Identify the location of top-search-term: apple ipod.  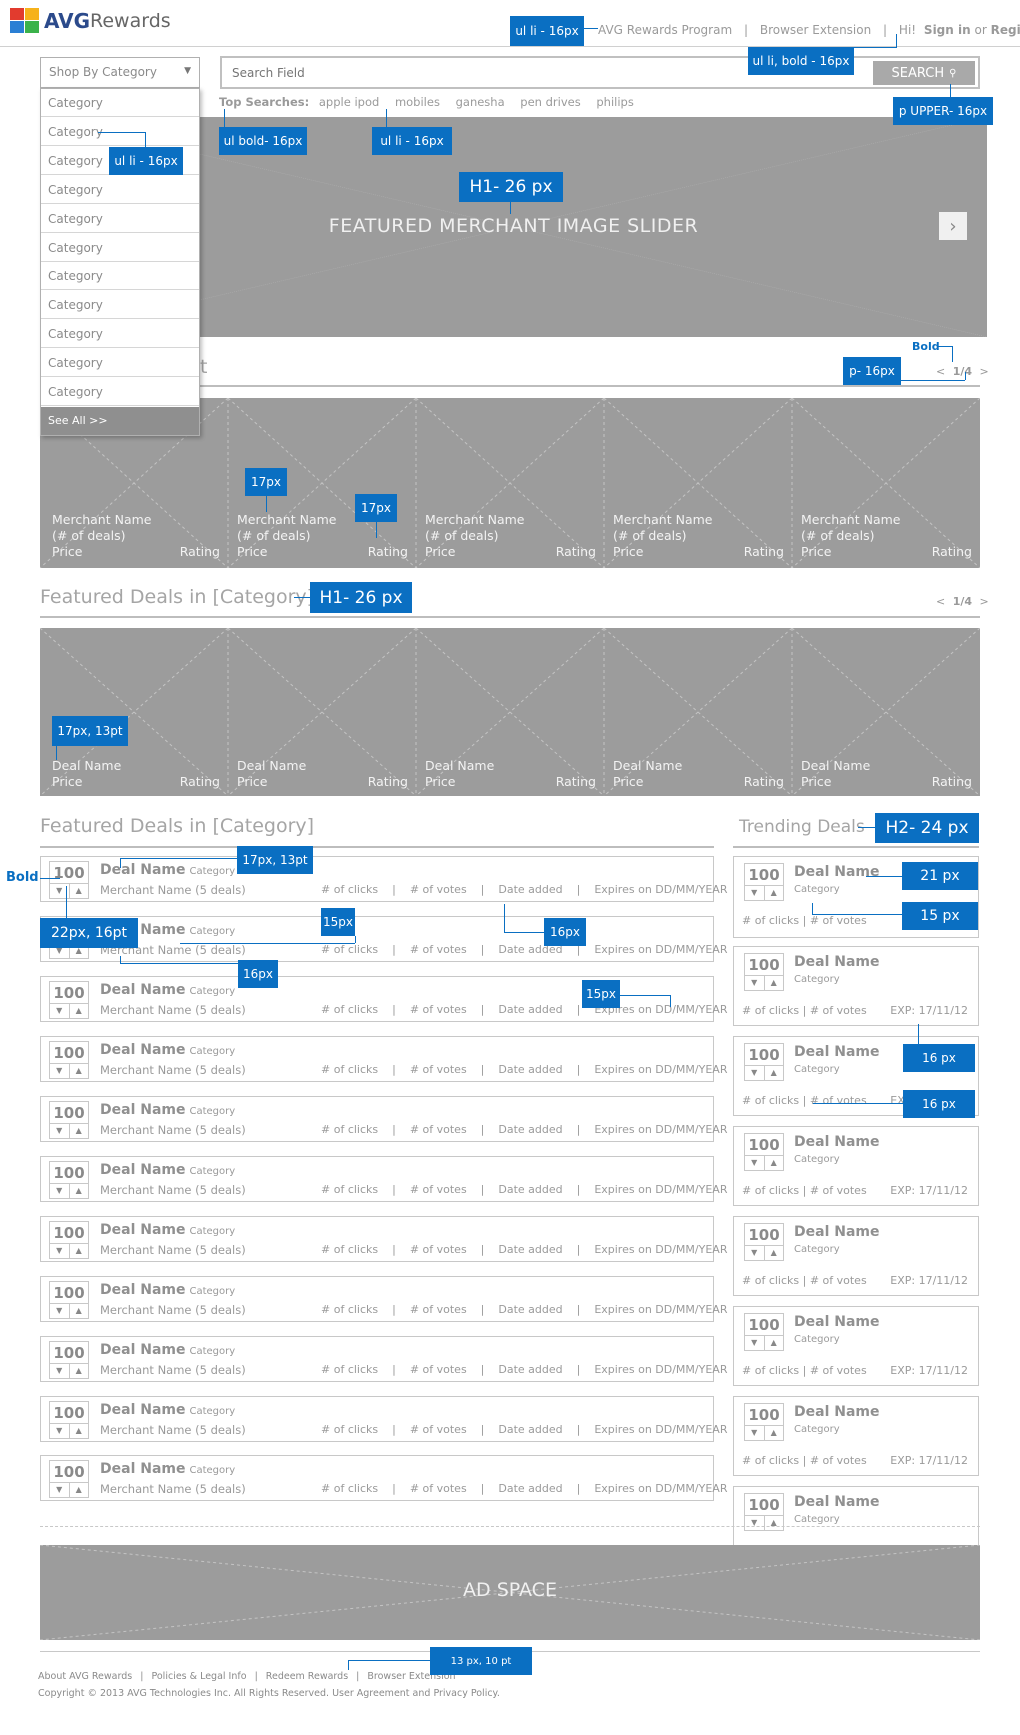
(349, 102).